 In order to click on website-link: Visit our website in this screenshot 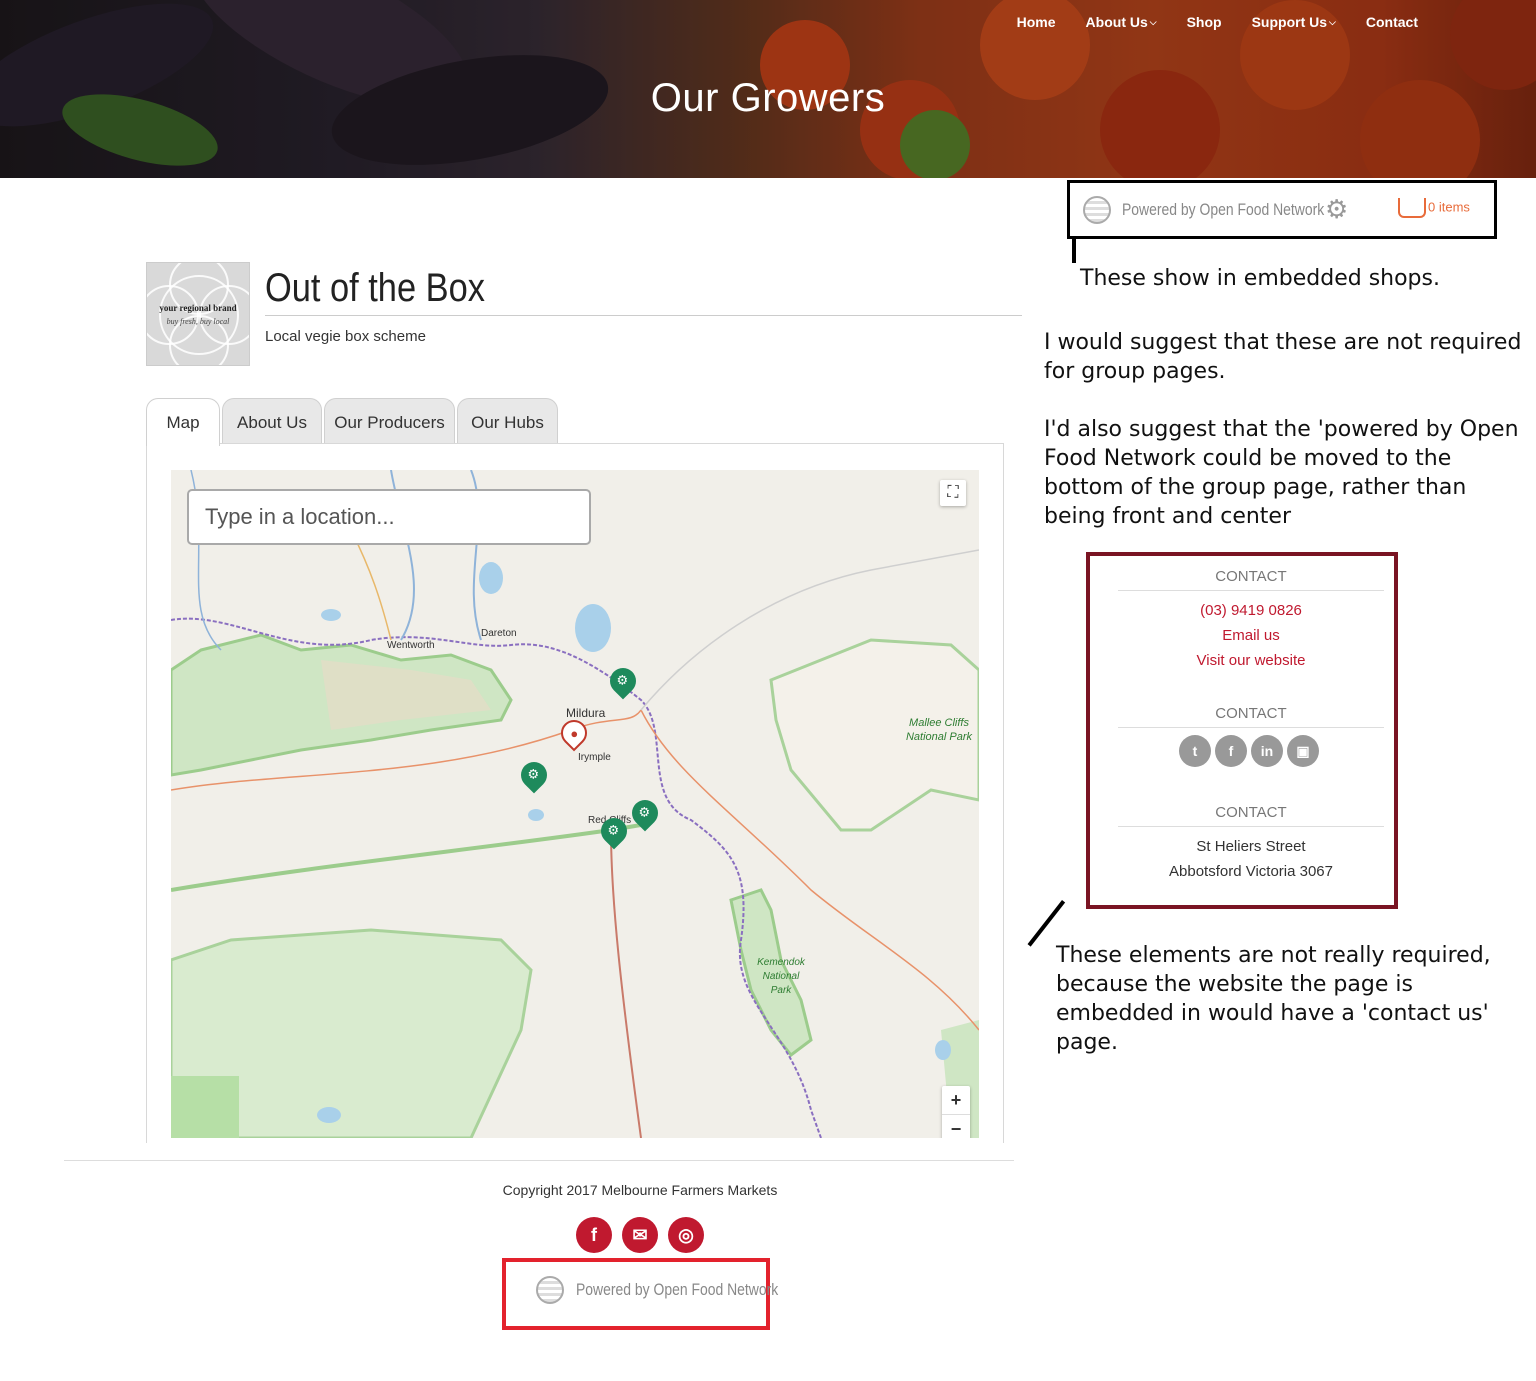, I will do `click(1251, 660)`.